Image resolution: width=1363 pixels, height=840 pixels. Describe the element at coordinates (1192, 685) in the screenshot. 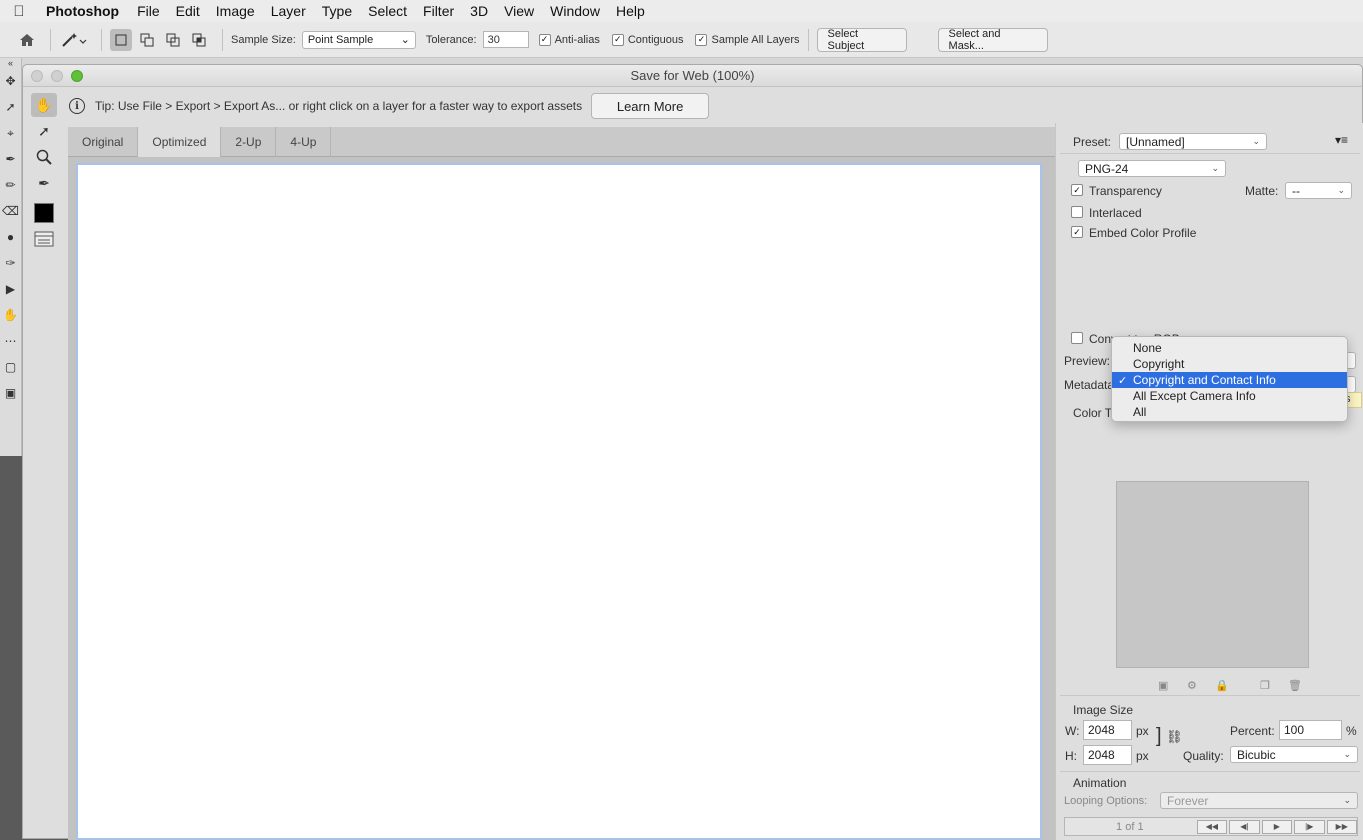

I see `web-shift-icon: ⚙` at that location.